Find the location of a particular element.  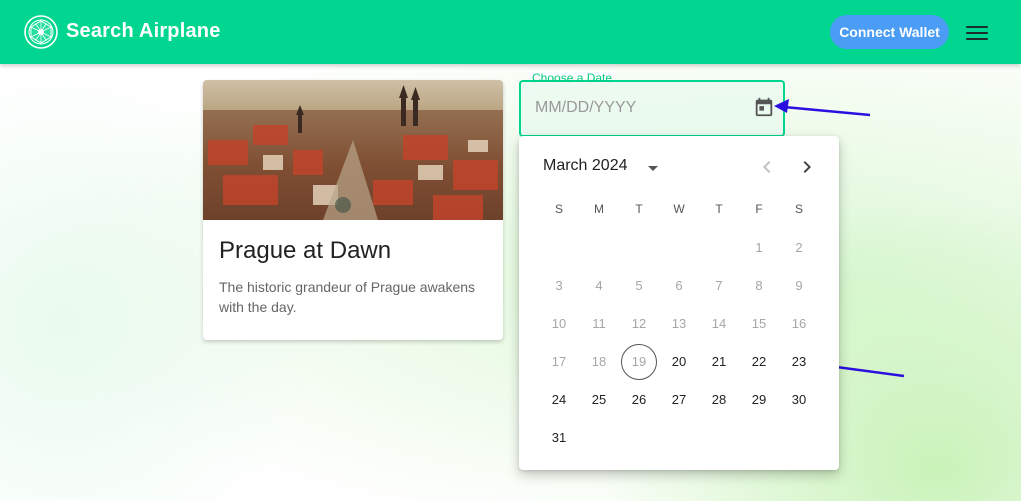

calendar-day-30: 30 is located at coordinates (799, 400).